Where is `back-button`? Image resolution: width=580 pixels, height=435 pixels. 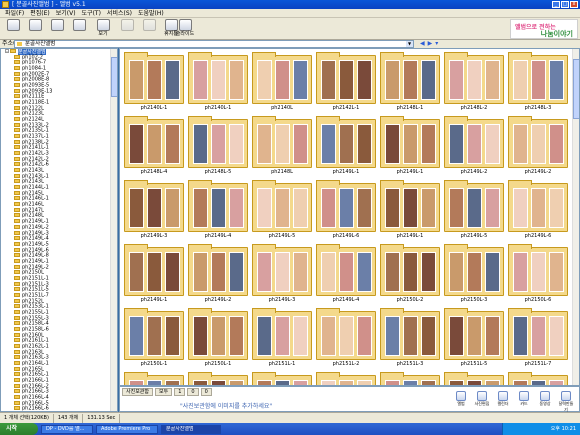
back-button is located at coordinates (13, 29).